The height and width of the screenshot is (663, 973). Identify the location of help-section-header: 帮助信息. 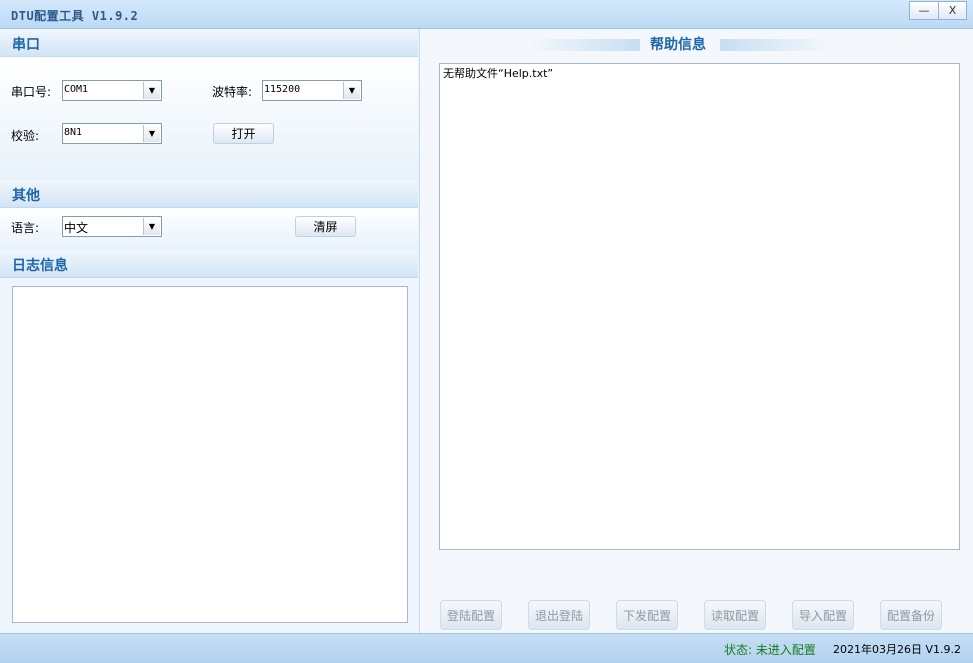
(680, 43).